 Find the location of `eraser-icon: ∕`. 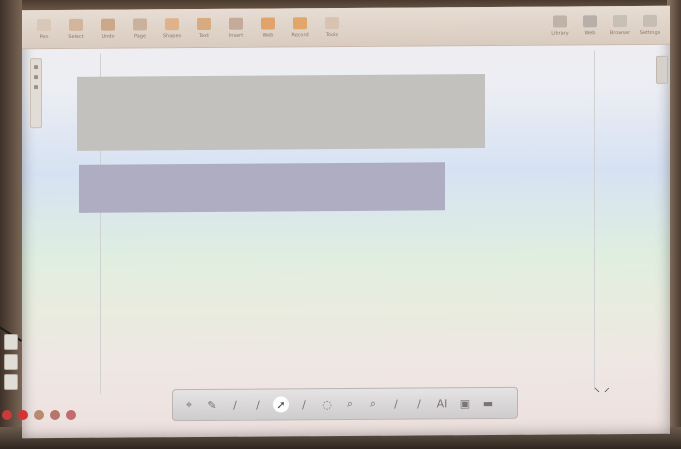

eraser-icon: ∕ is located at coordinates (304, 404).